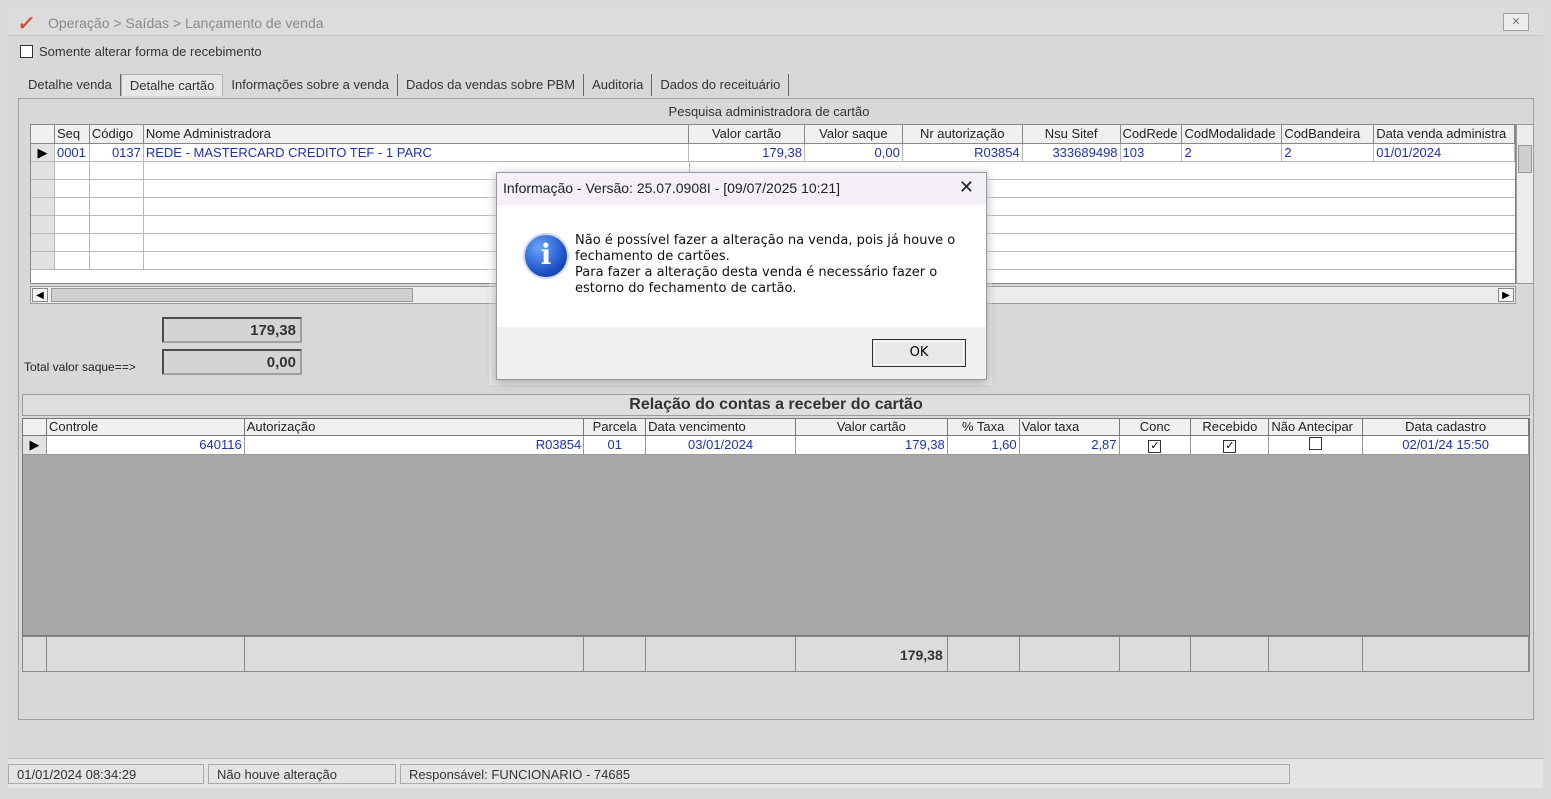  Describe the element at coordinates (1328, 134) in the screenshot. I see `header-cod-bandeira: CodBandeira` at that location.